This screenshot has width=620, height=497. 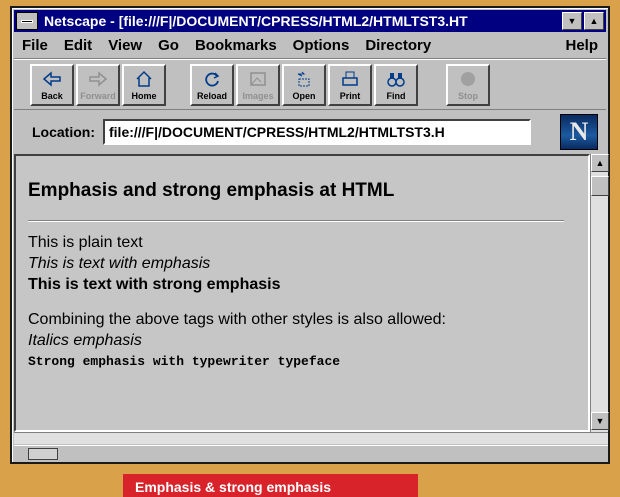 I want to click on scroll-thumb, so click(x=600, y=186).